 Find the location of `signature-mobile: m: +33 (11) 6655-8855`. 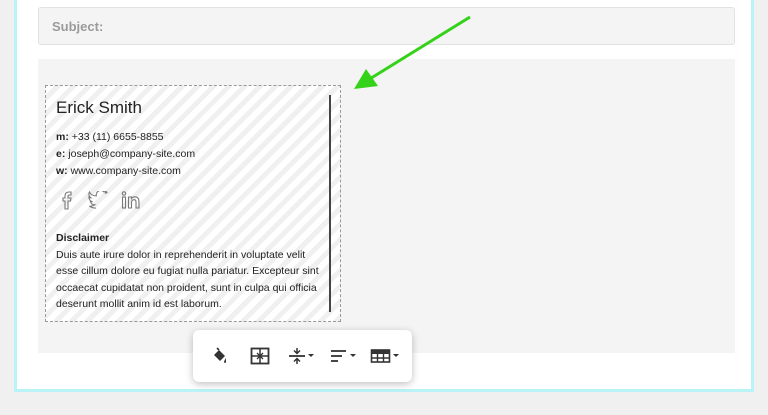

signature-mobile: m: +33 (11) 6655-8855 is located at coordinates (110, 137).